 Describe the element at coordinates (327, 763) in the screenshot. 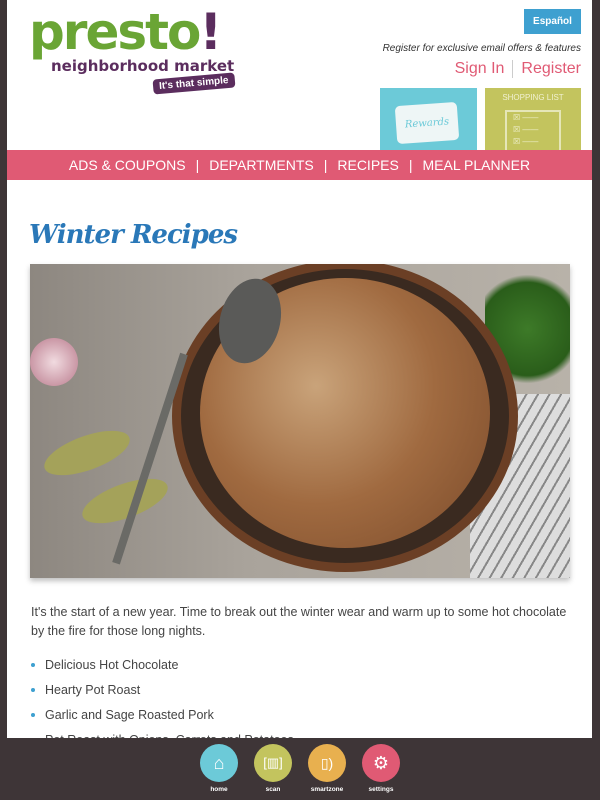

I see `phone-signal-icon: ▯)` at that location.